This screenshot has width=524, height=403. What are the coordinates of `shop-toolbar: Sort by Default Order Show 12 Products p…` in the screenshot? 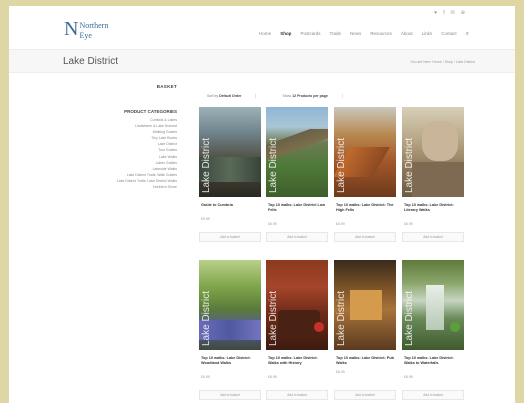 It's located at (275, 96).